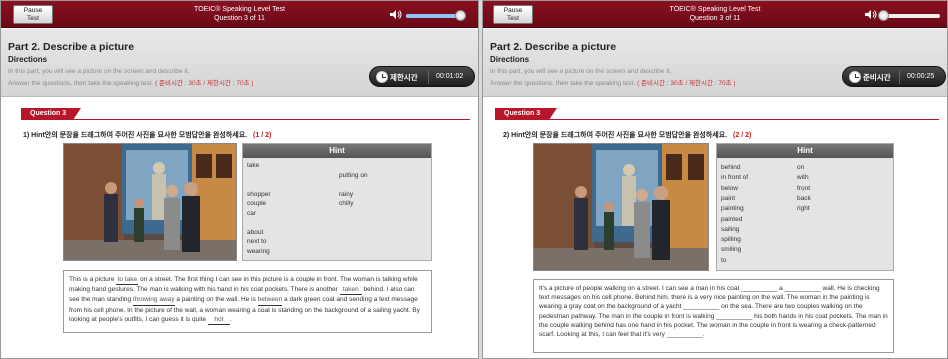 The height and width of the screenshot is (359, 948). I want to click on timer-label: 준비시간, so click(877, 77).